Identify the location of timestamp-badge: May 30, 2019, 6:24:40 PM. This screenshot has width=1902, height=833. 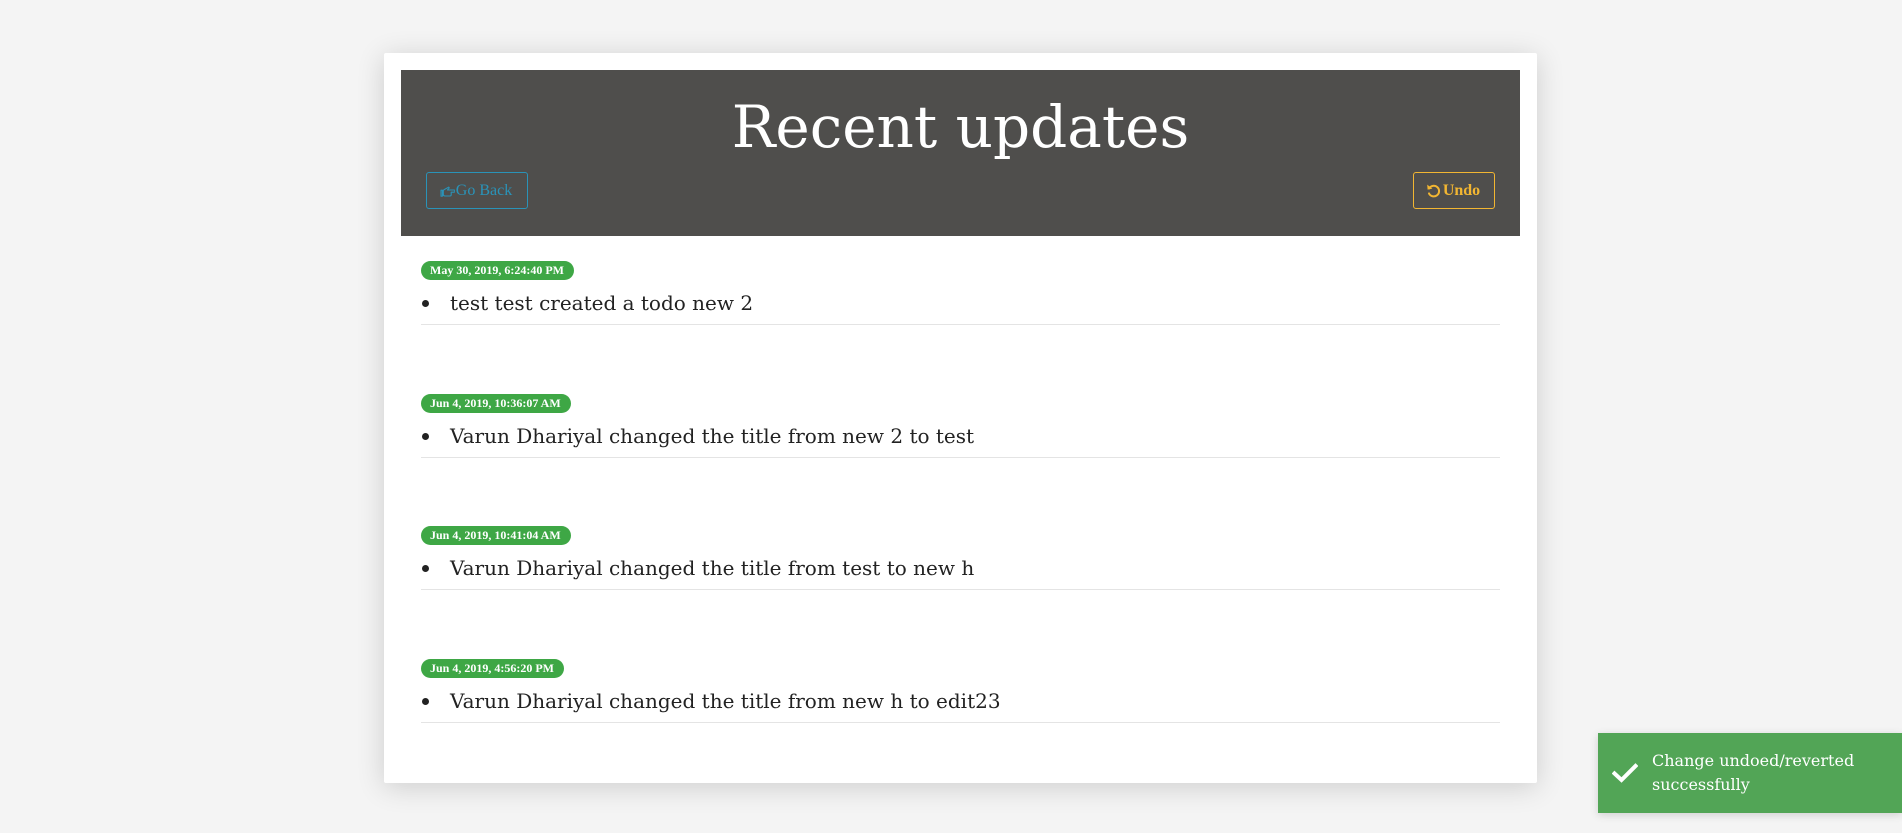
(497, 270).